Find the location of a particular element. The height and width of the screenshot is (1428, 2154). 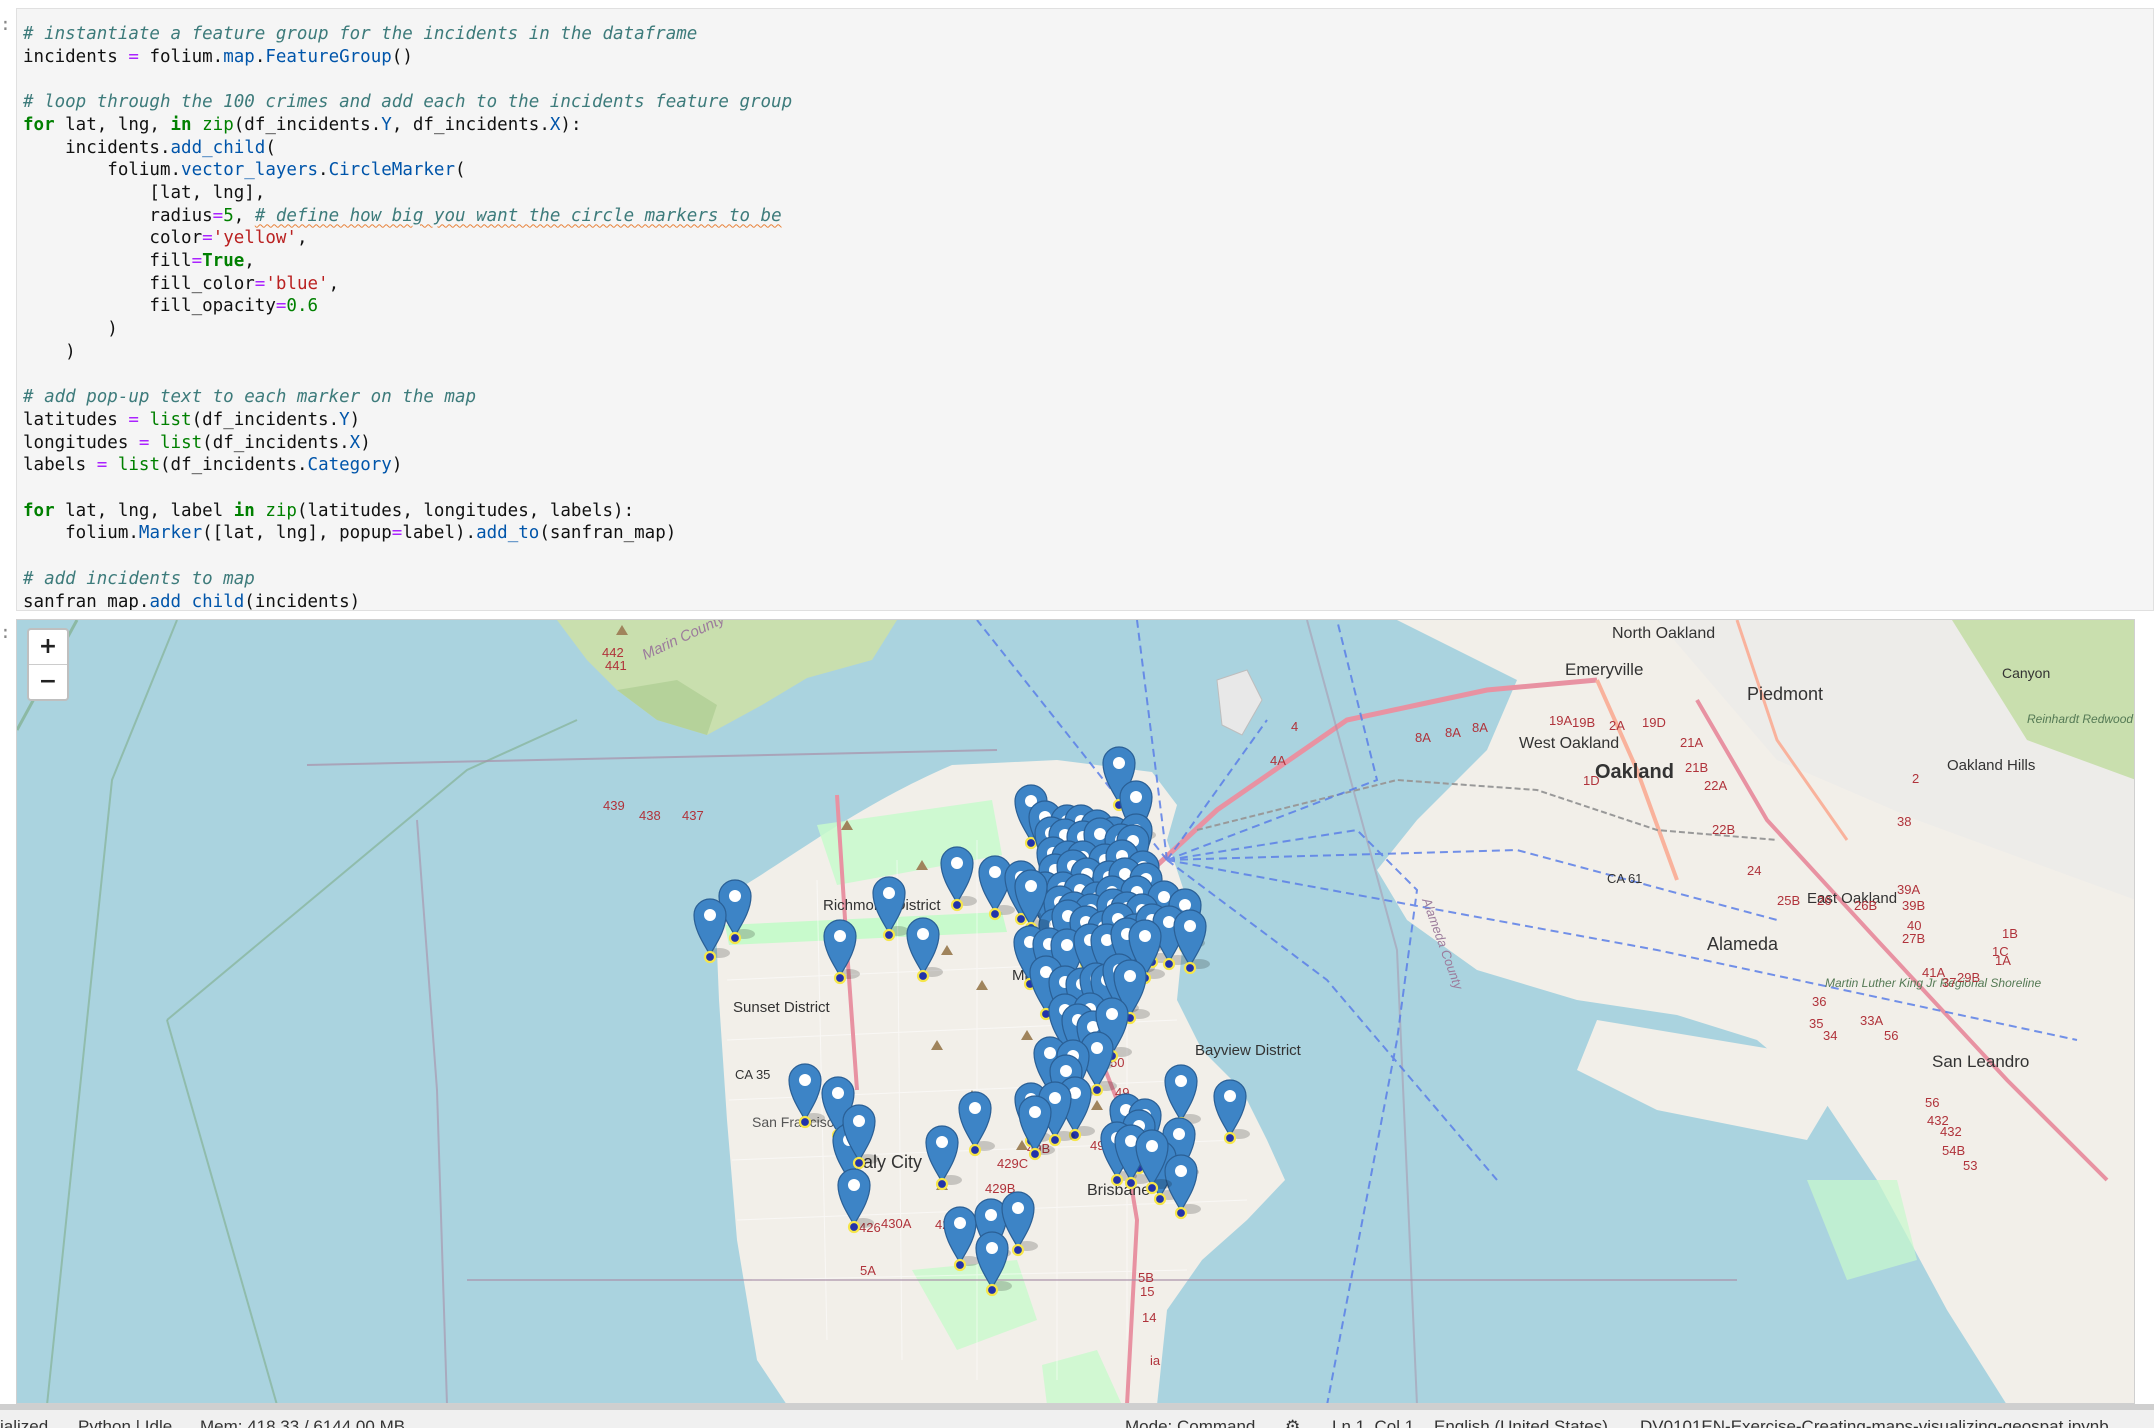

road-number-label: 5B is located at coordinates (1146, 1277).